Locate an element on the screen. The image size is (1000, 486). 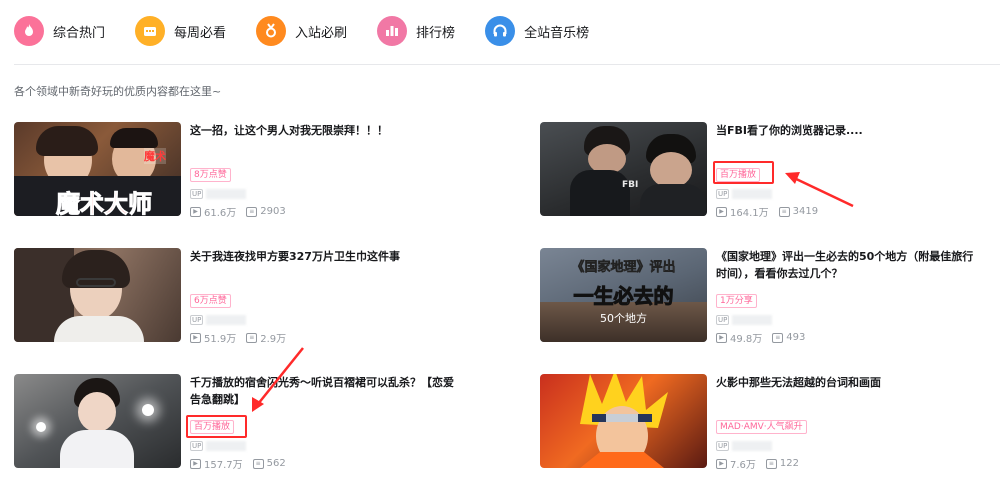
tab-weekly: 每周必看 is located at coordinates (180, 31).